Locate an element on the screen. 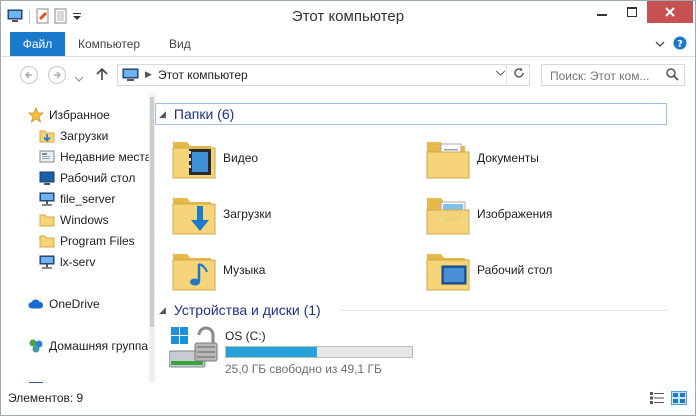 The width and height of the screenshot is (696, 416). close-icon is located at coordinates (670, 12).